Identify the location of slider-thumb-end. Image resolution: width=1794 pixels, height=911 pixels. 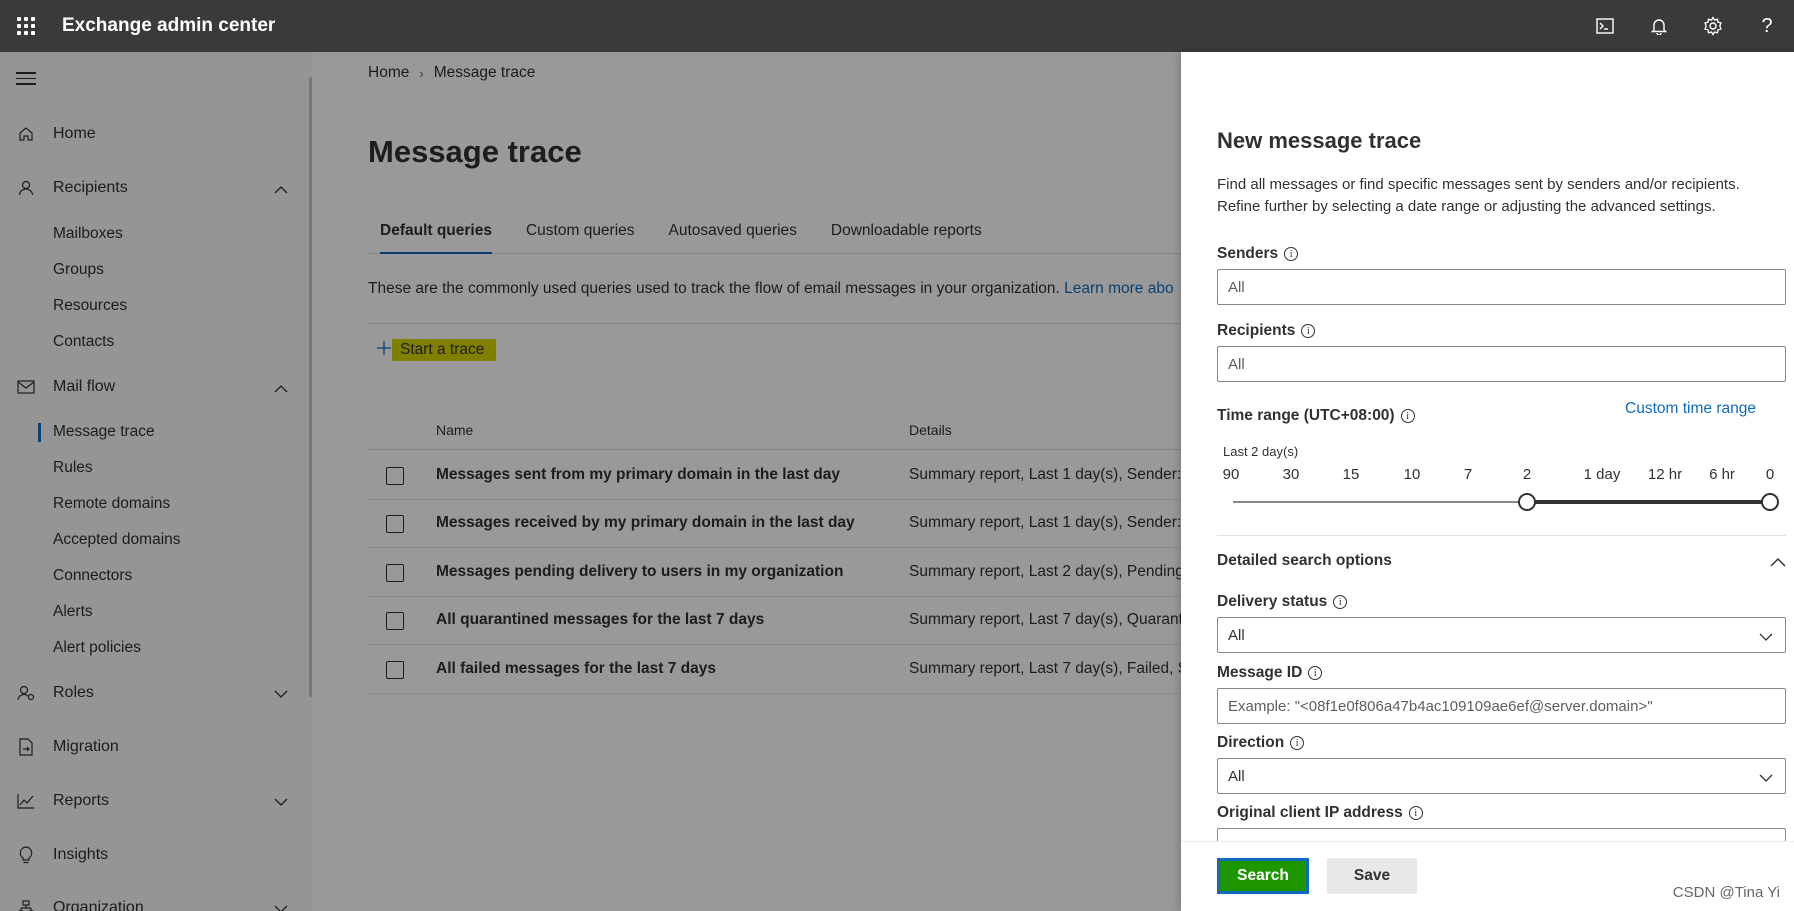
(1770, 502).